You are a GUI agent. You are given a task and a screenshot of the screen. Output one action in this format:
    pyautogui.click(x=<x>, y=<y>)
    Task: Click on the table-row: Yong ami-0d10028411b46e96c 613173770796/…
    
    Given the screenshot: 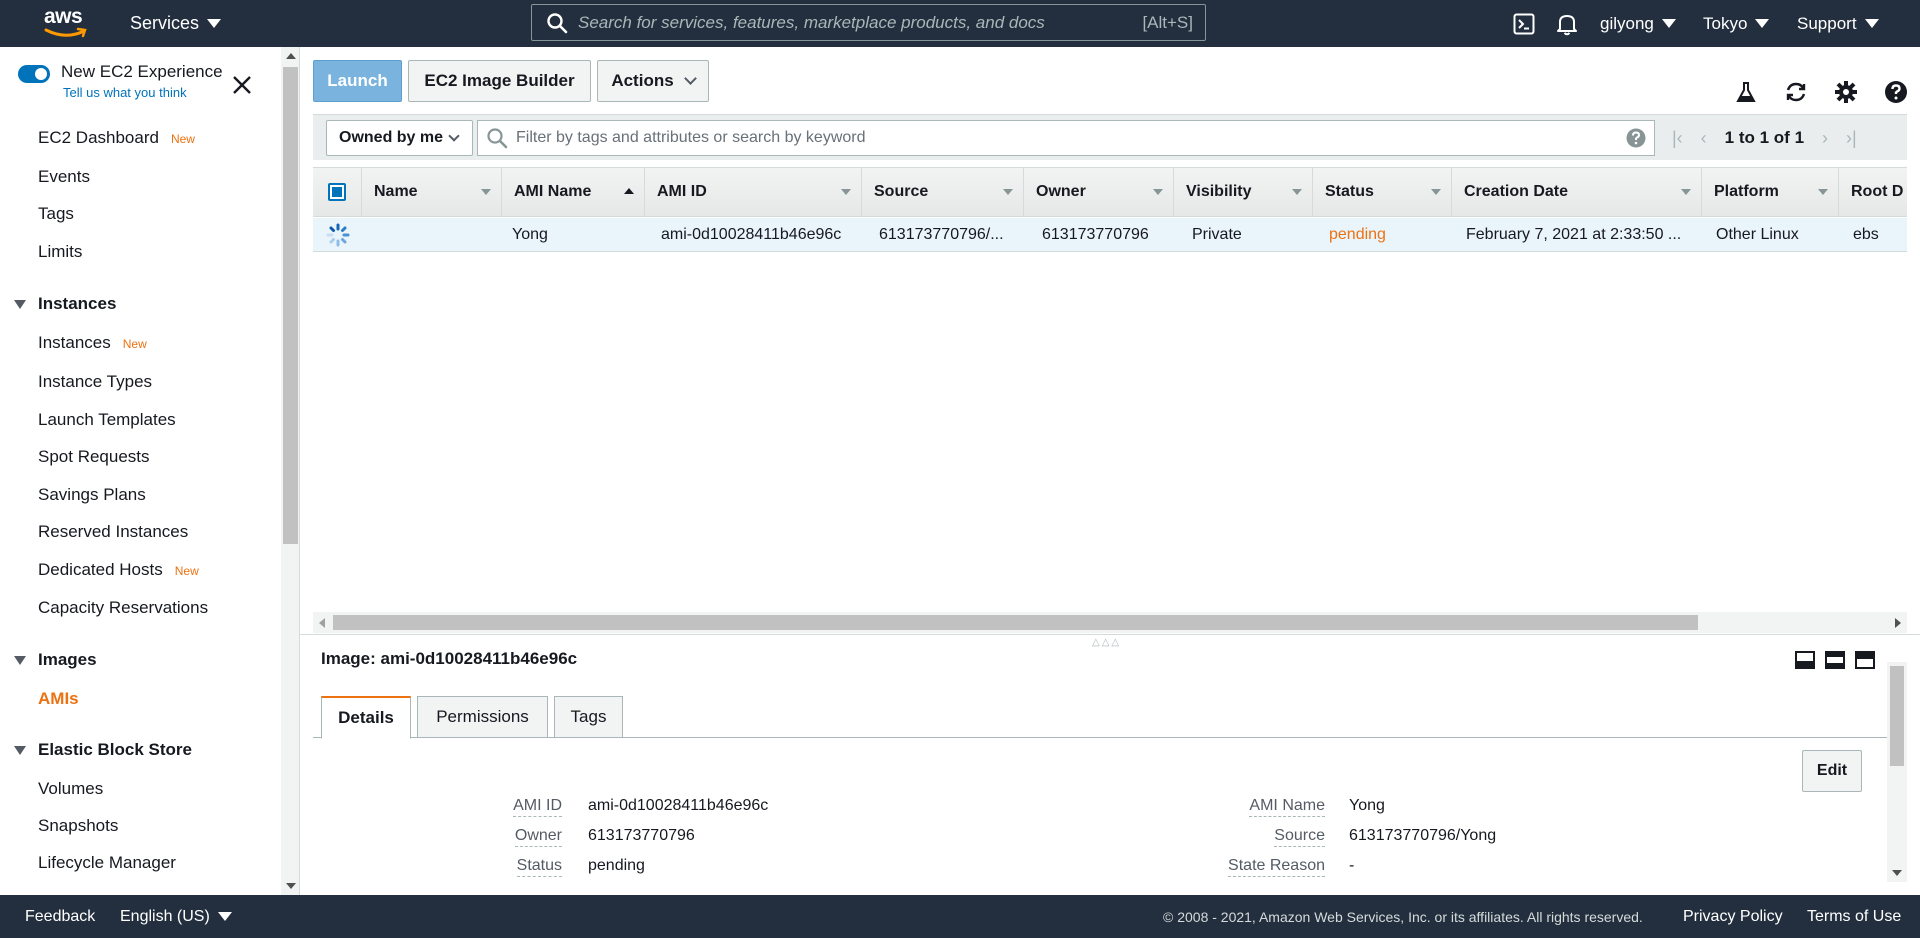 What is the action you would take?
    pyautogui.click(x=1110, y=235)
    